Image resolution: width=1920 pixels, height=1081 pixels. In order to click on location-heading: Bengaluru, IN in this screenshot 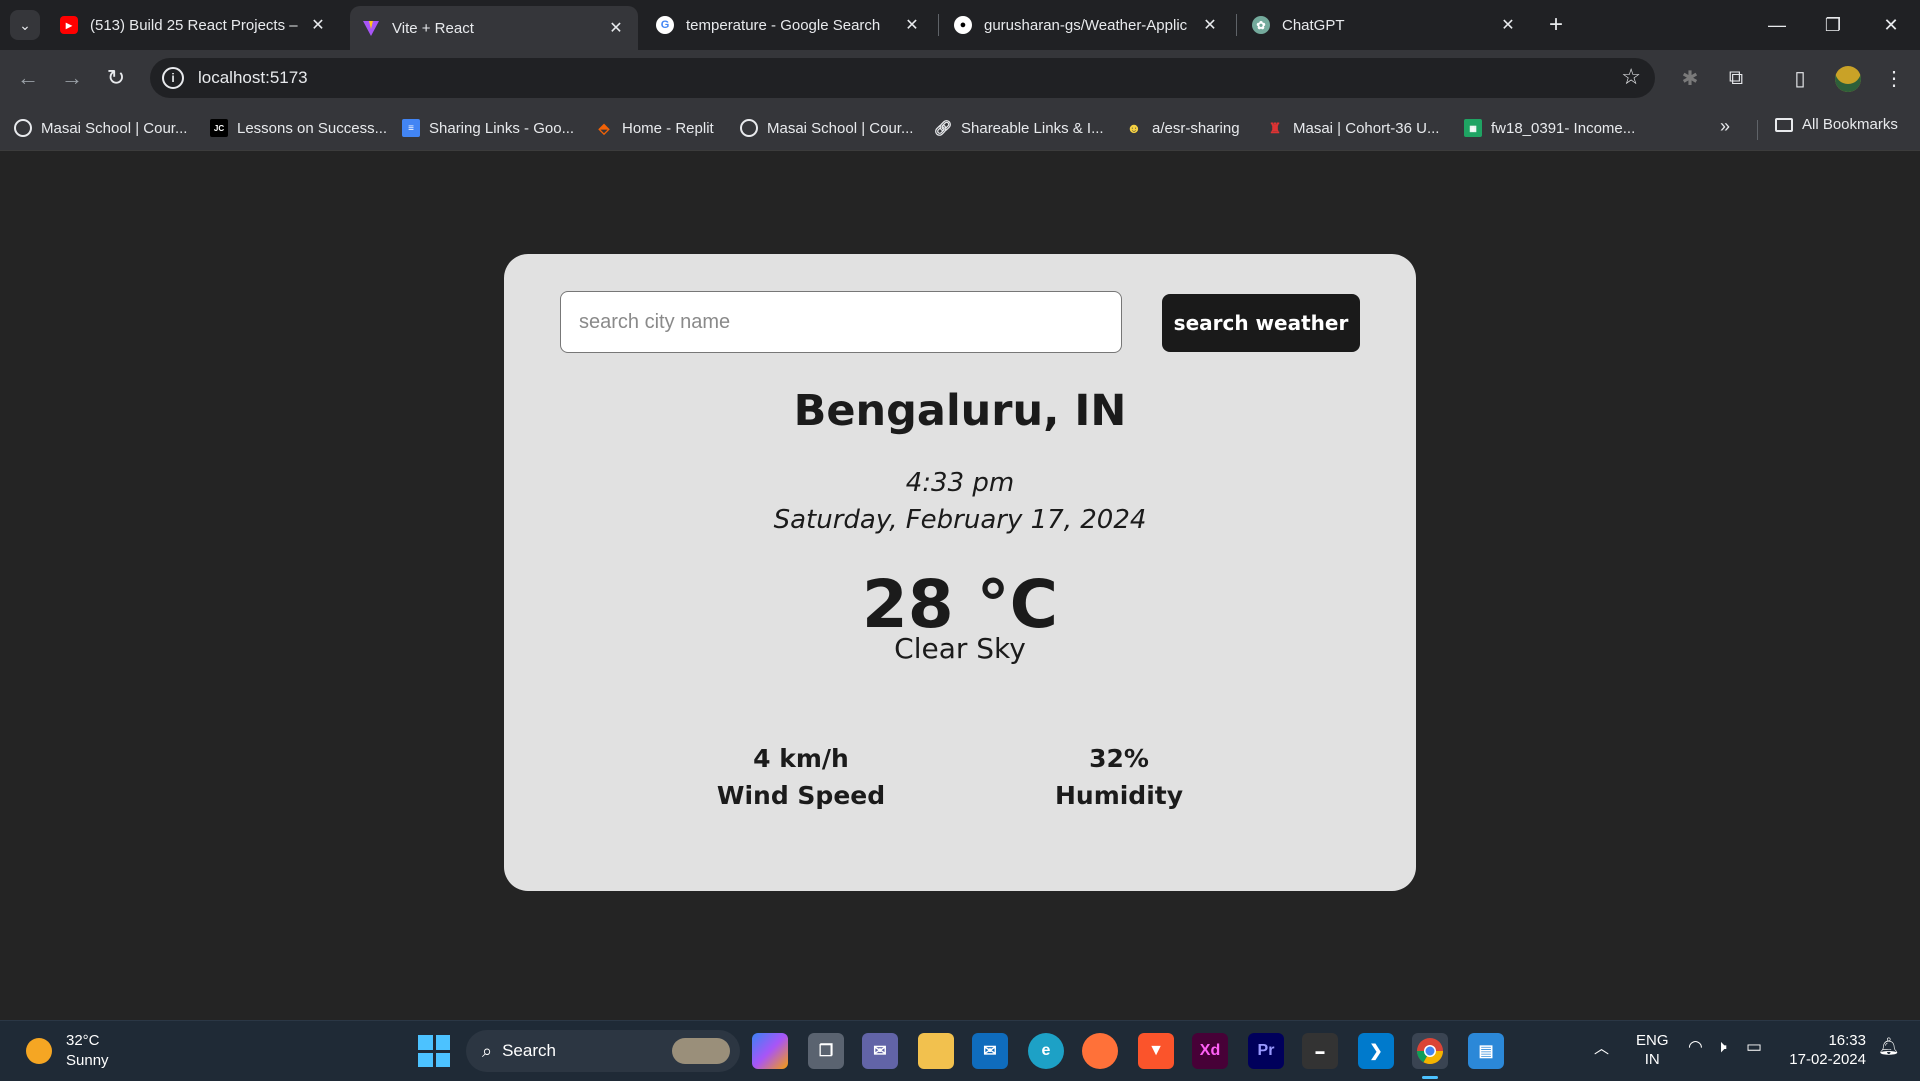, I will do `click(960, 411)`.